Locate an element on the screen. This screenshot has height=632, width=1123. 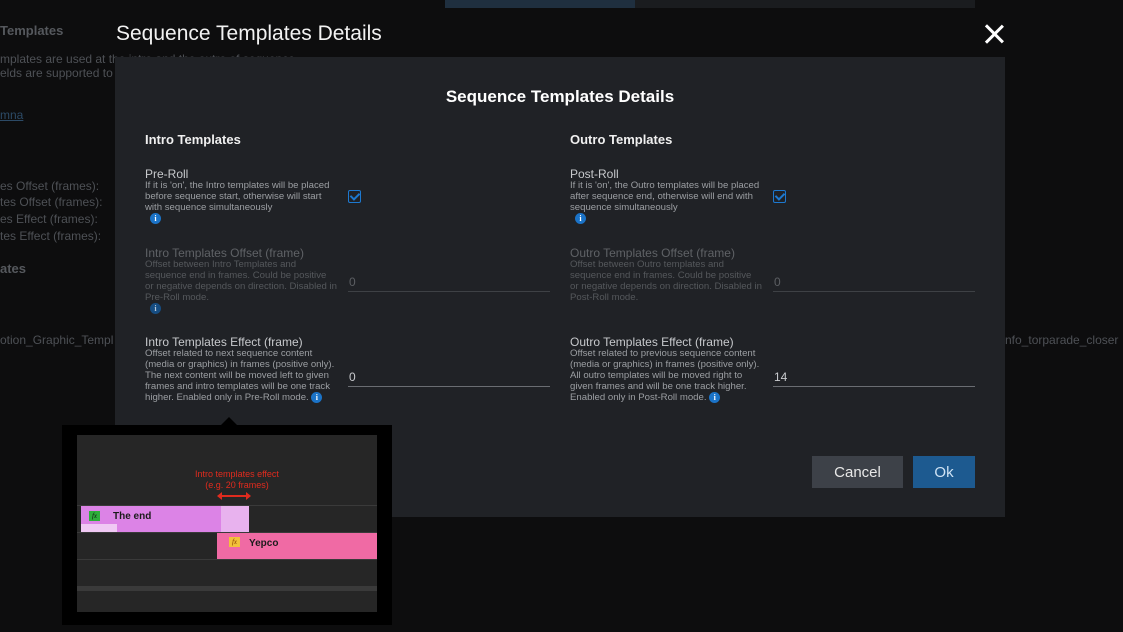
post-roll-checkbox is located at coordinates (779, 196).